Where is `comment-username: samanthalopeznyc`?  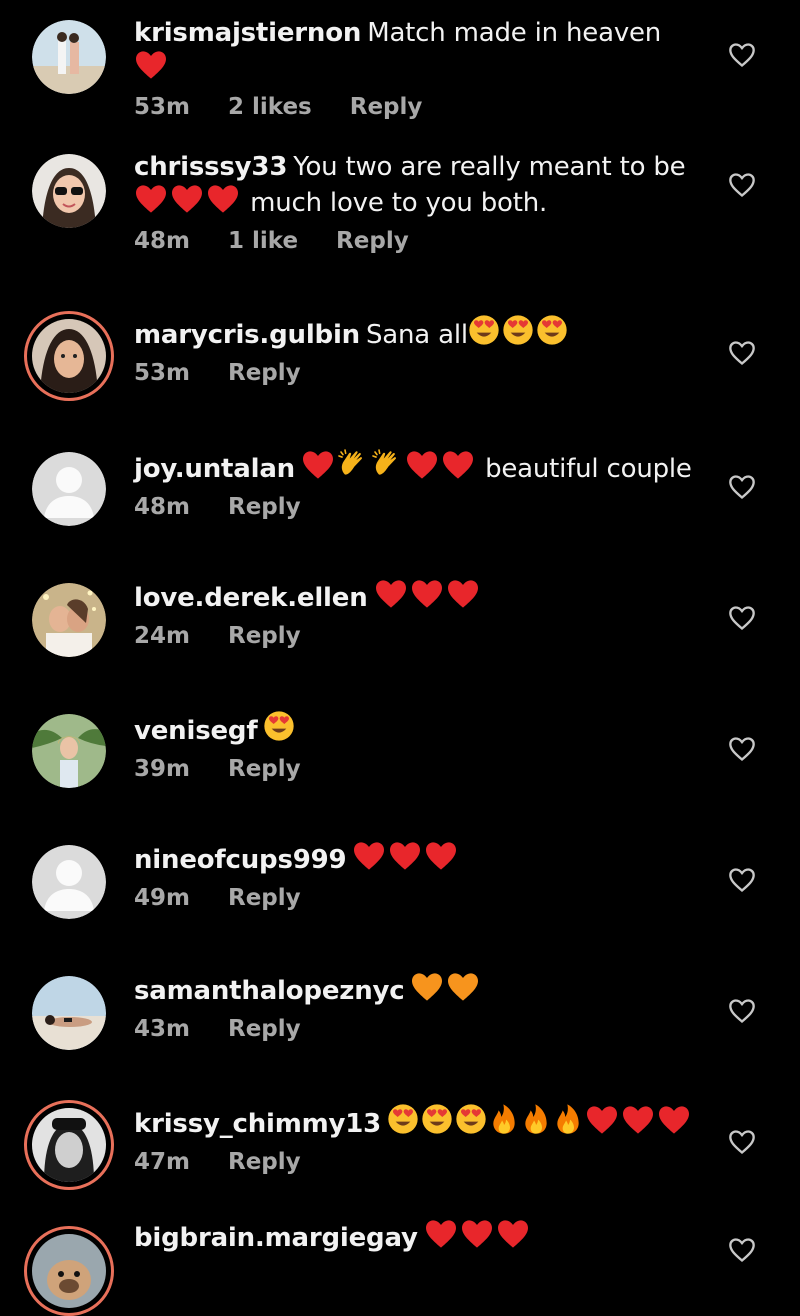 comment-username: samanthalopeznyc is located at coordinates (269, 991).